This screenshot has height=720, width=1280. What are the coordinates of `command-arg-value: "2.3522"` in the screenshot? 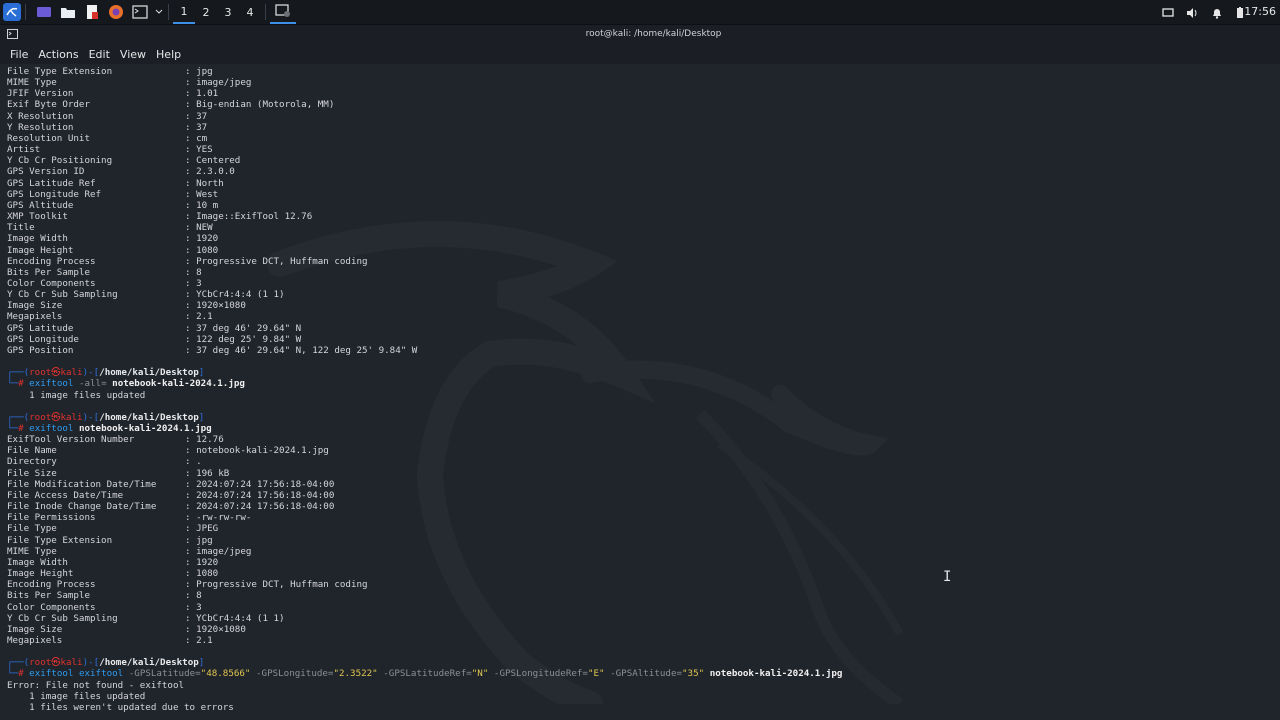 It's located at (358, 674).